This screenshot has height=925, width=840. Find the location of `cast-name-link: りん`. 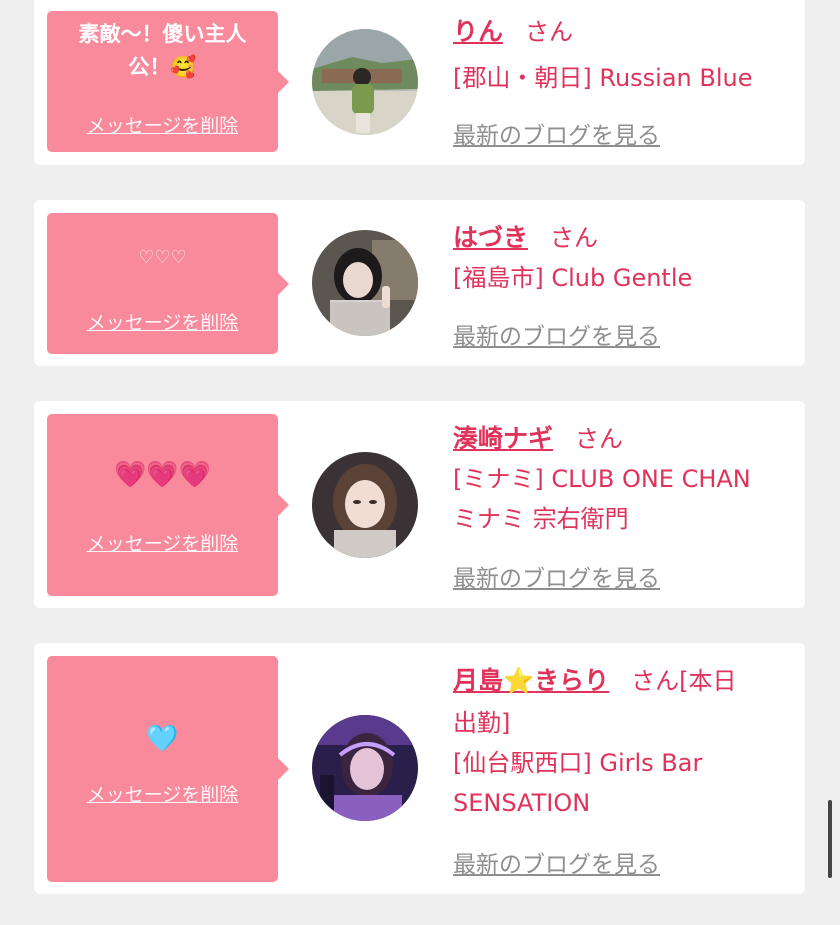

cast-name-link: りん is located at coordinates (478, 31).